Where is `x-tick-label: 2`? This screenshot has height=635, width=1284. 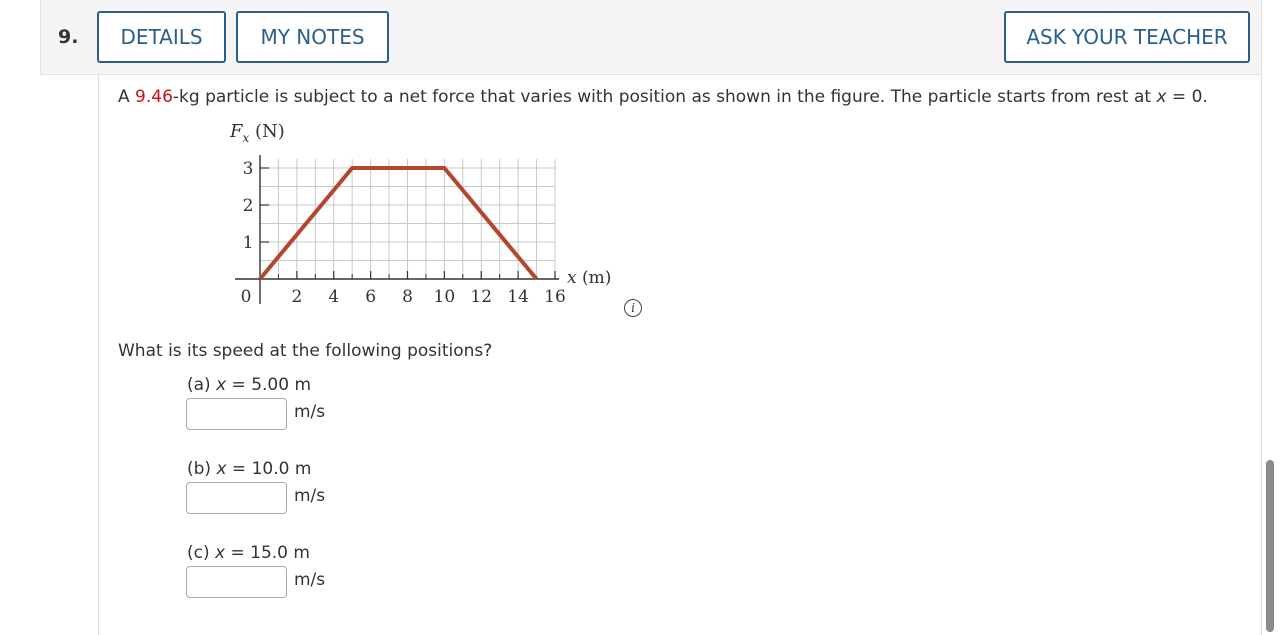
x-tick-label: 2 is located at coordinates (296, 297).